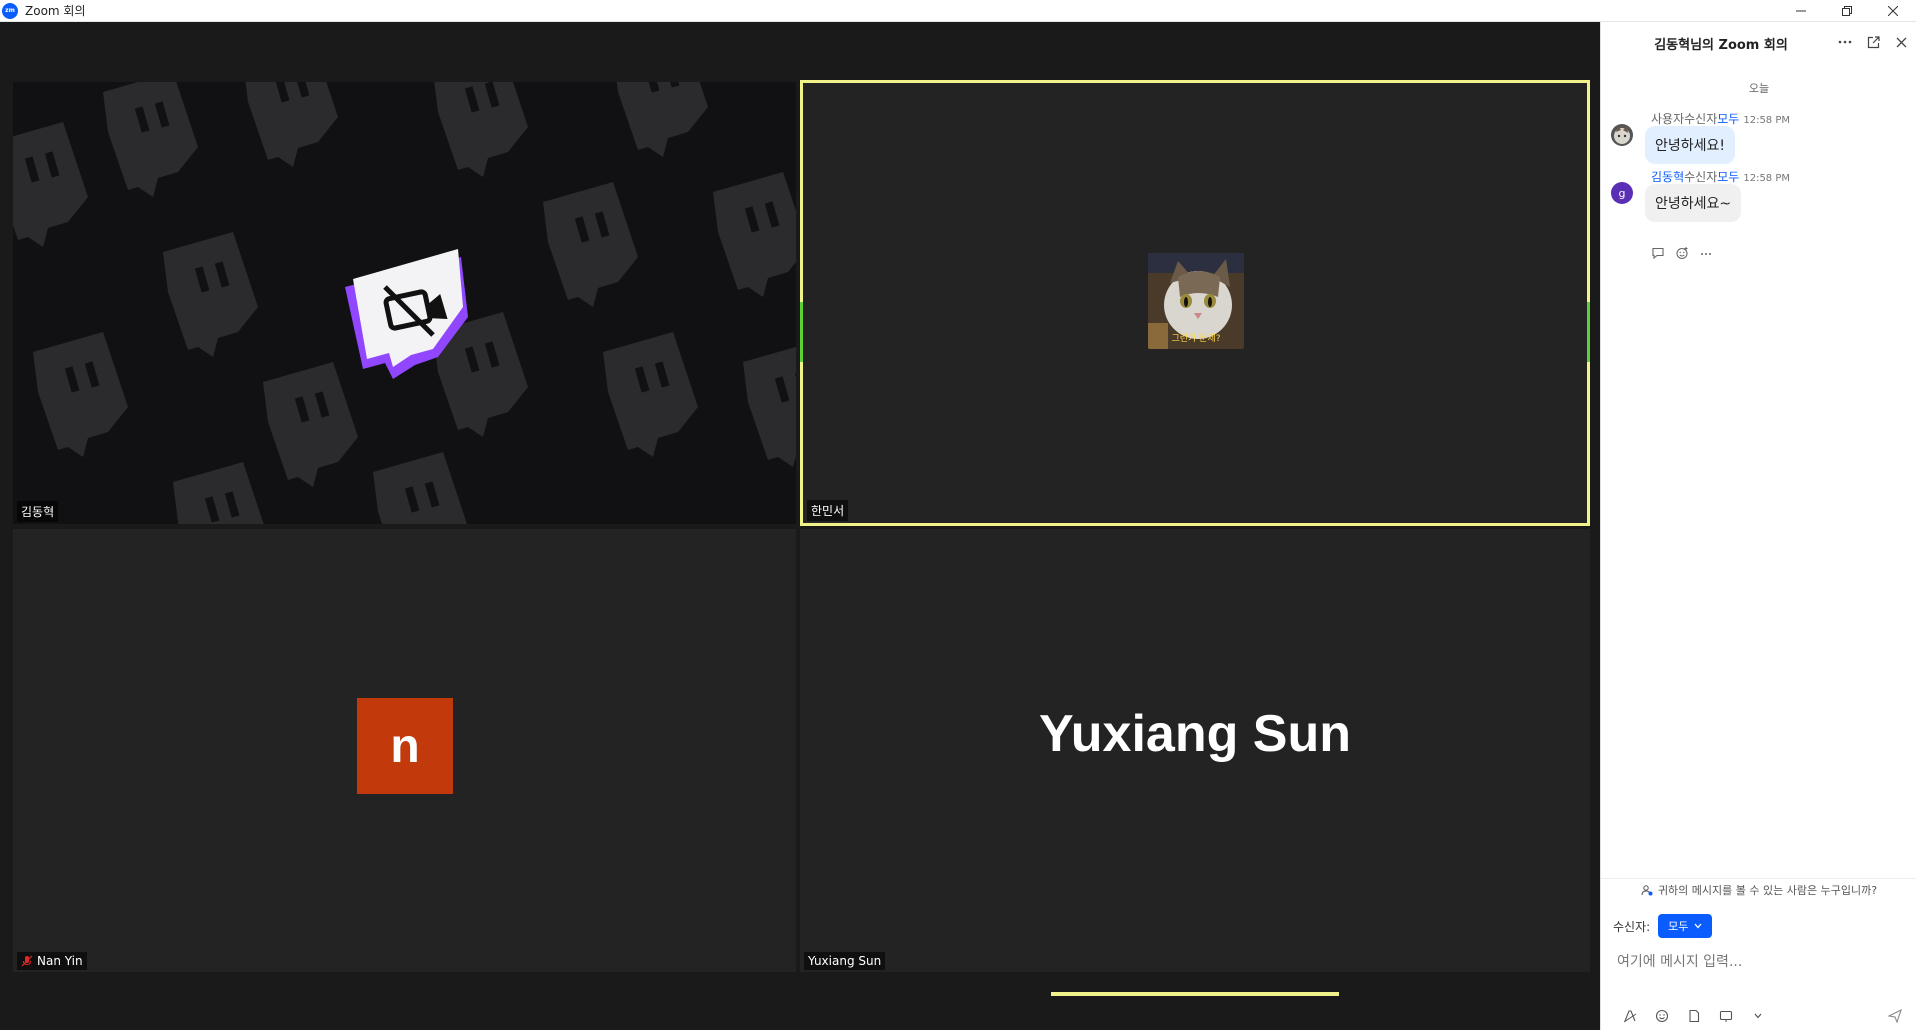 Image resolution: width=1916 pixels, height=1030 pixels. I want to click on format-text-icon, so click(1630, 1016).